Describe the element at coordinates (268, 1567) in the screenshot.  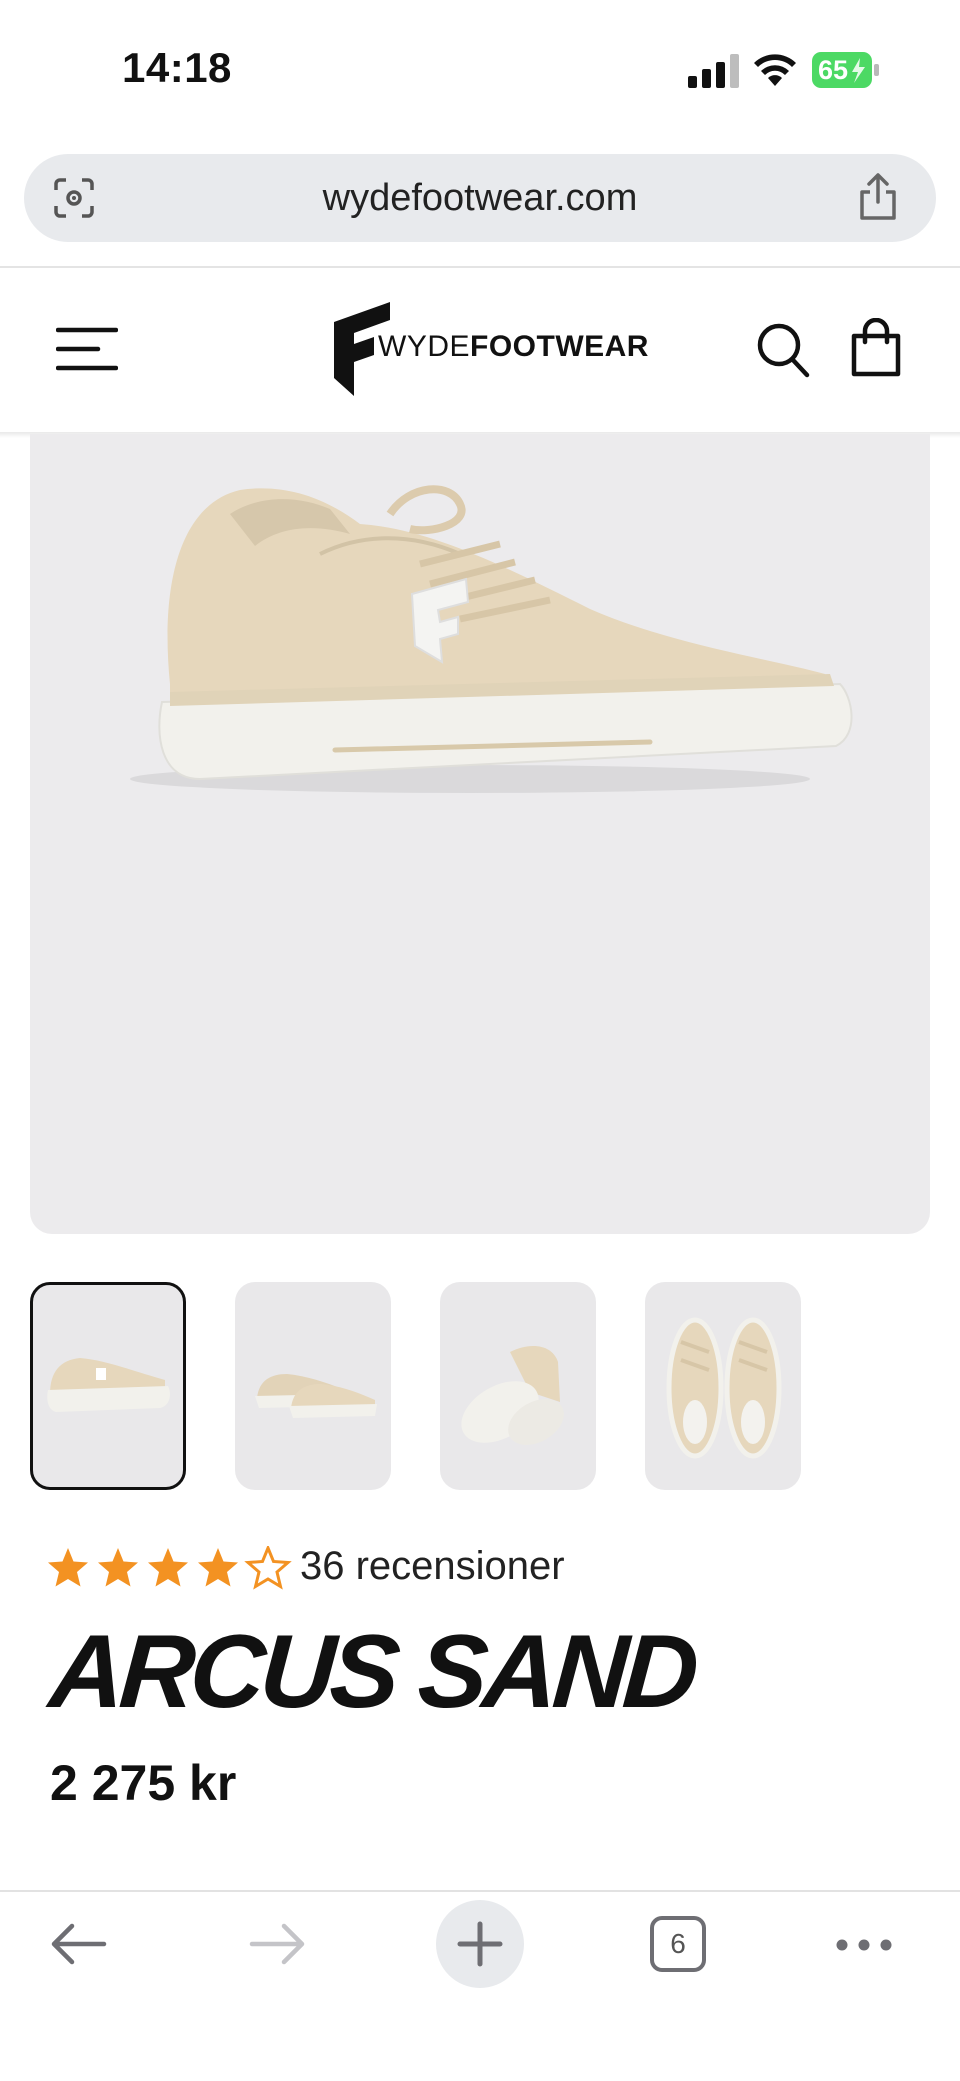
I see `star-half-icon` at that location.